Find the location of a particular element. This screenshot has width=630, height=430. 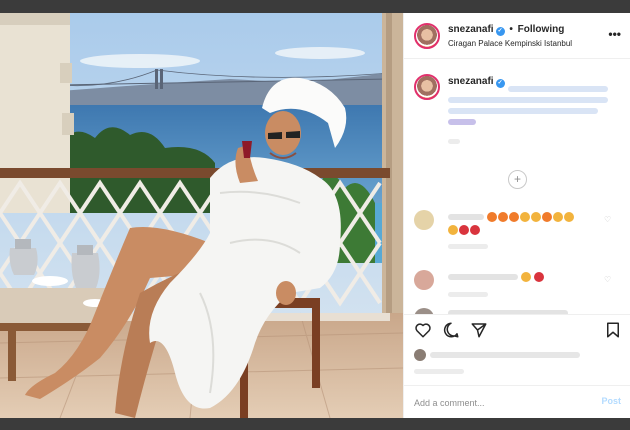

author-header-line: snezanafi ✓ • Following is located at coordinates (506, 30).